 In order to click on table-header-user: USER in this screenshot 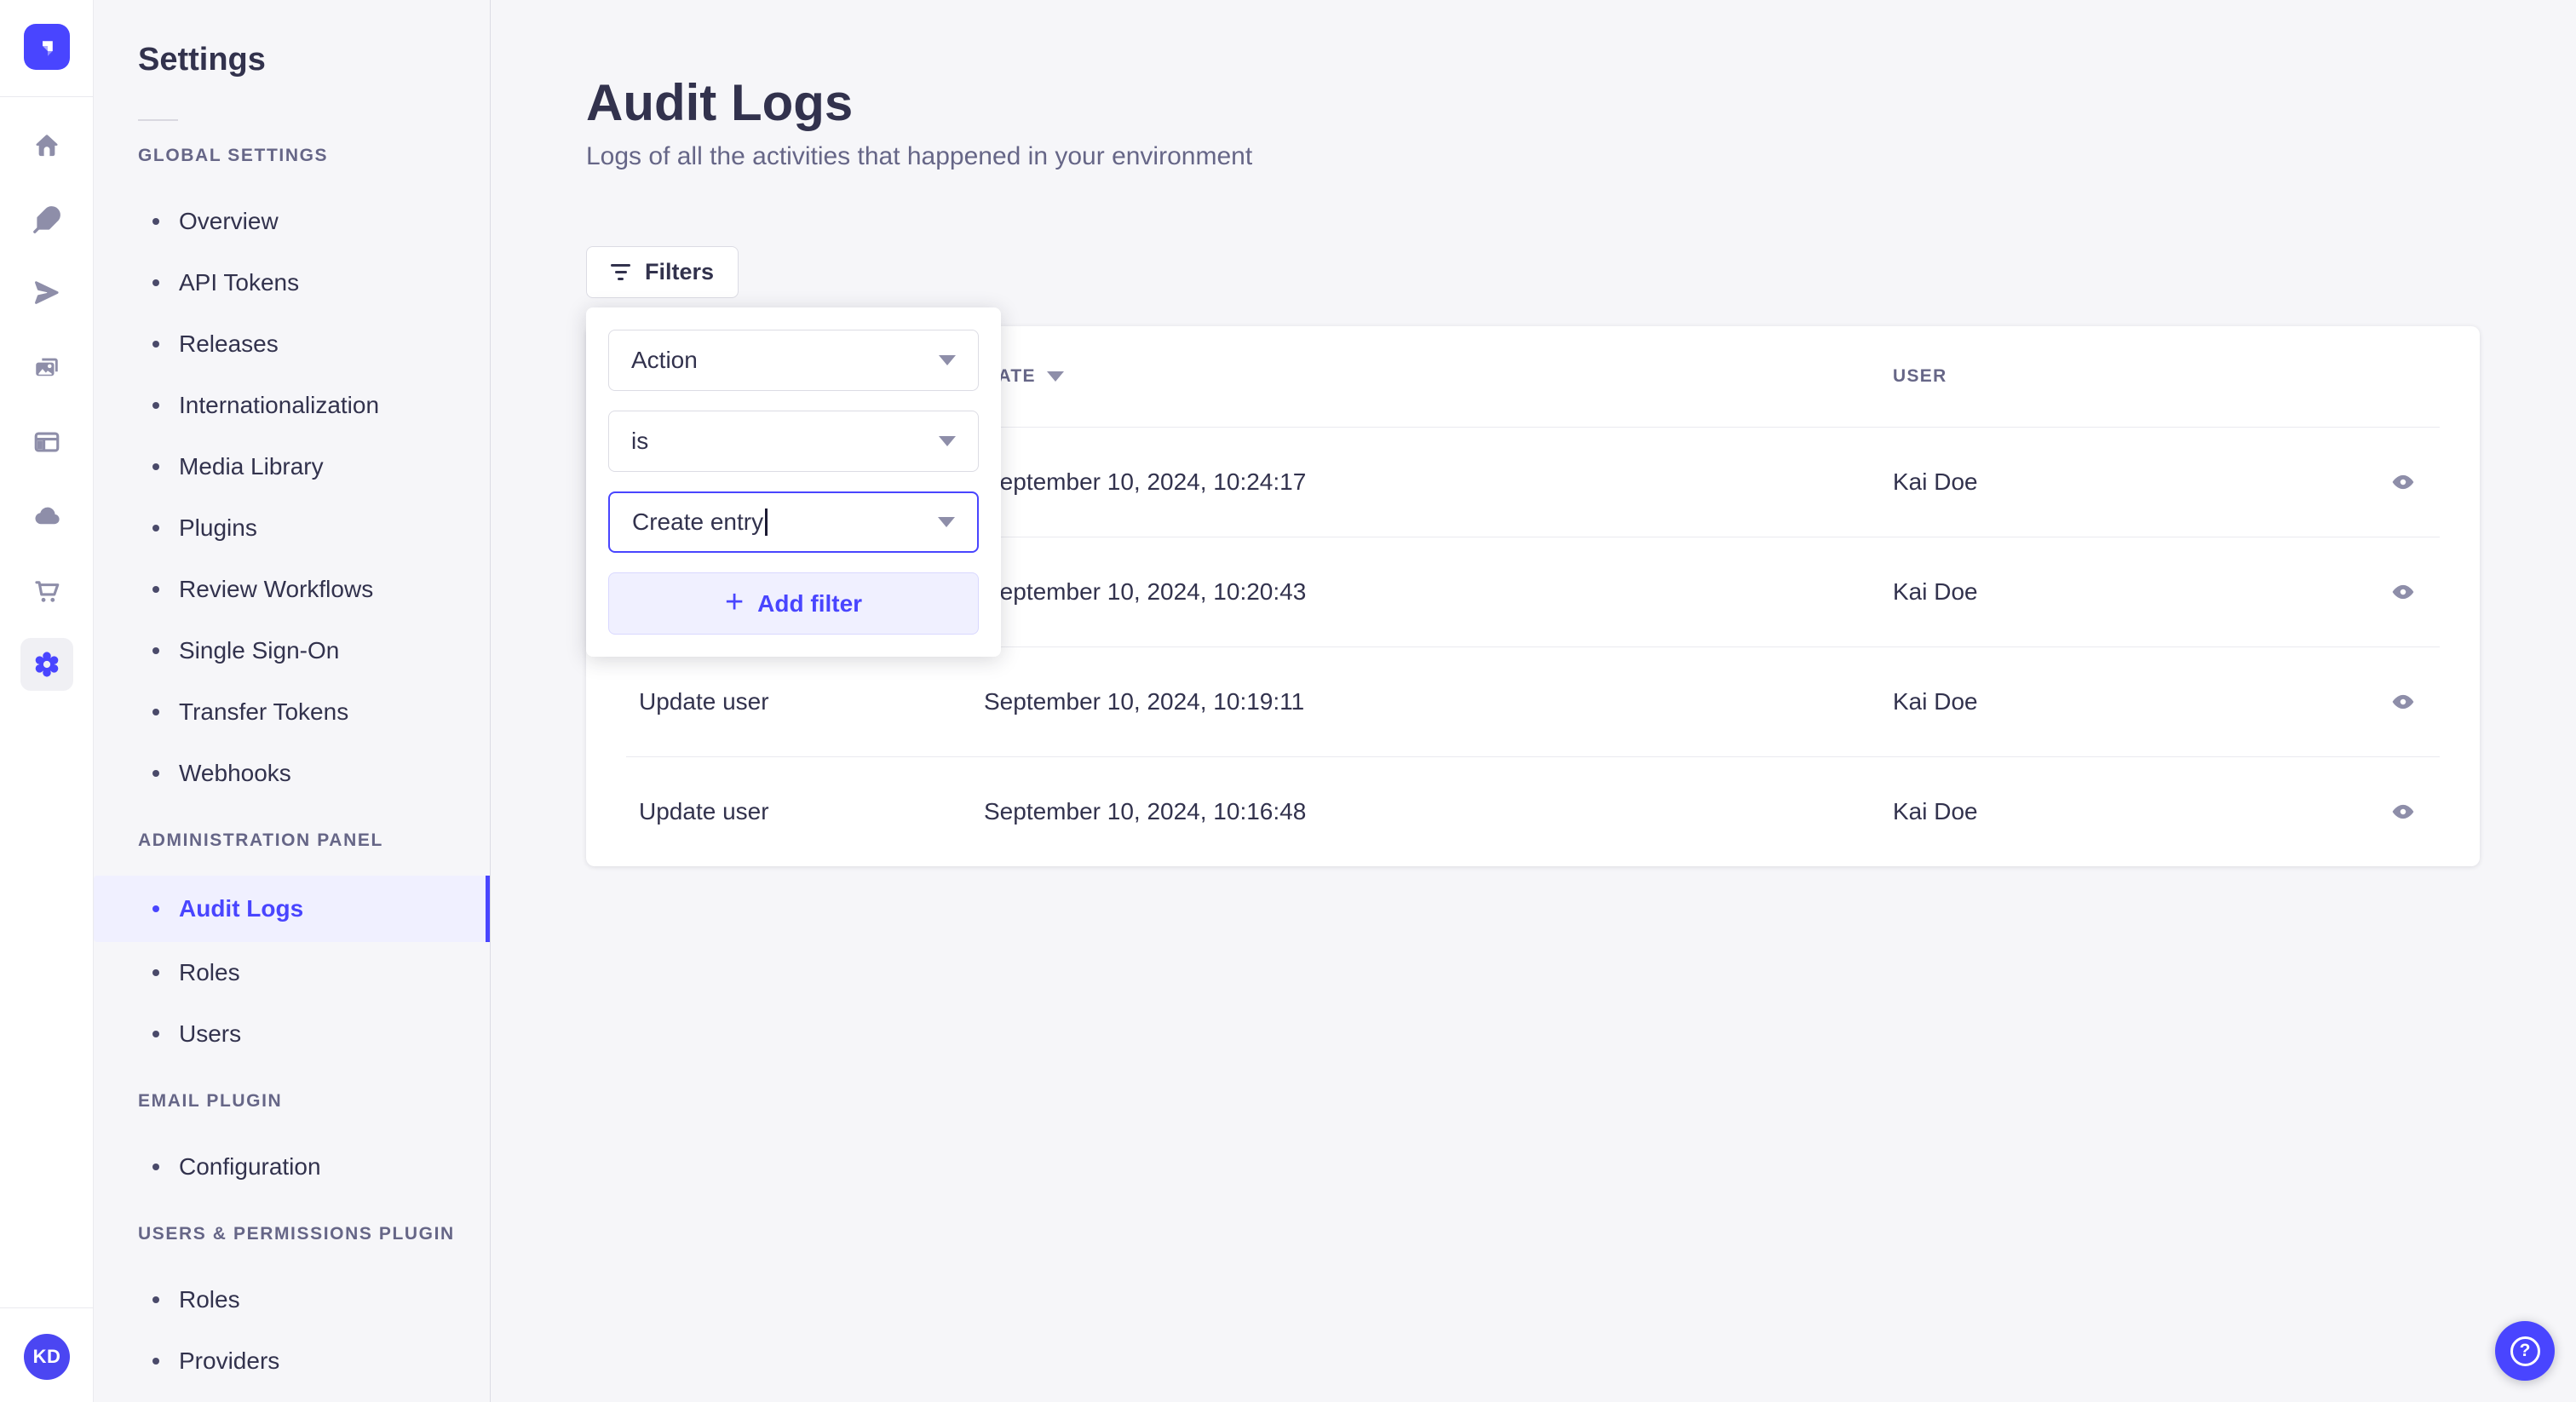, I will do `click(1920, 376)`.